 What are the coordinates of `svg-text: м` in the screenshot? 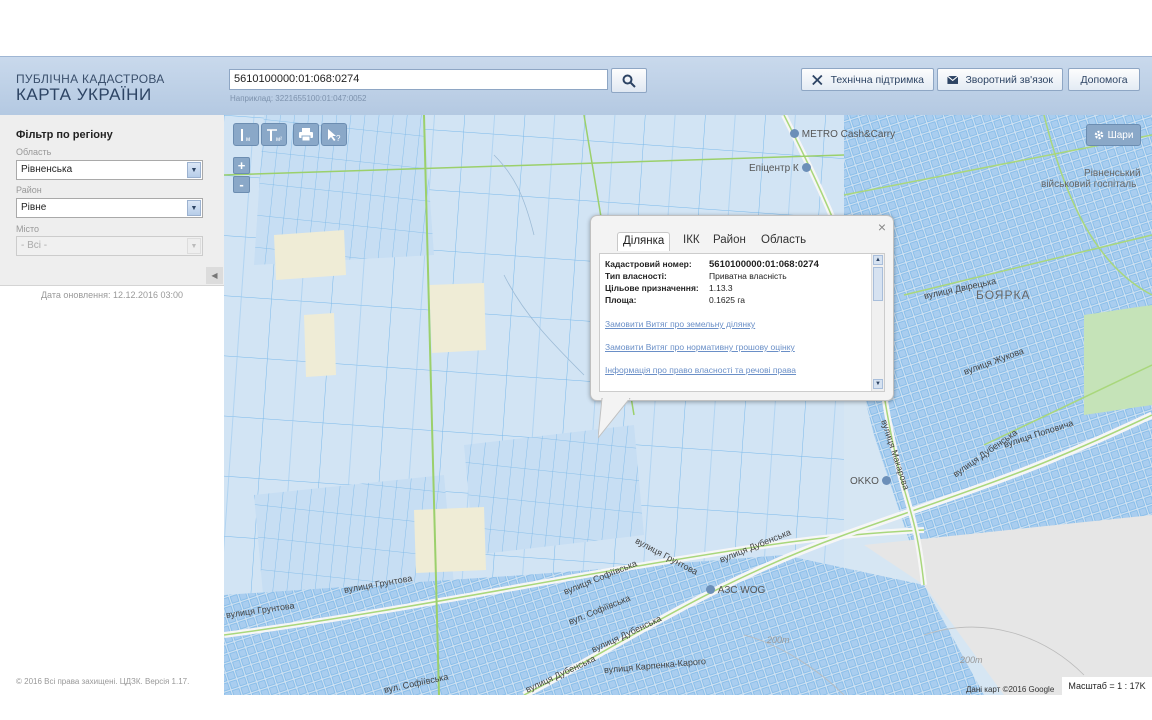 It's located at (248, 139).